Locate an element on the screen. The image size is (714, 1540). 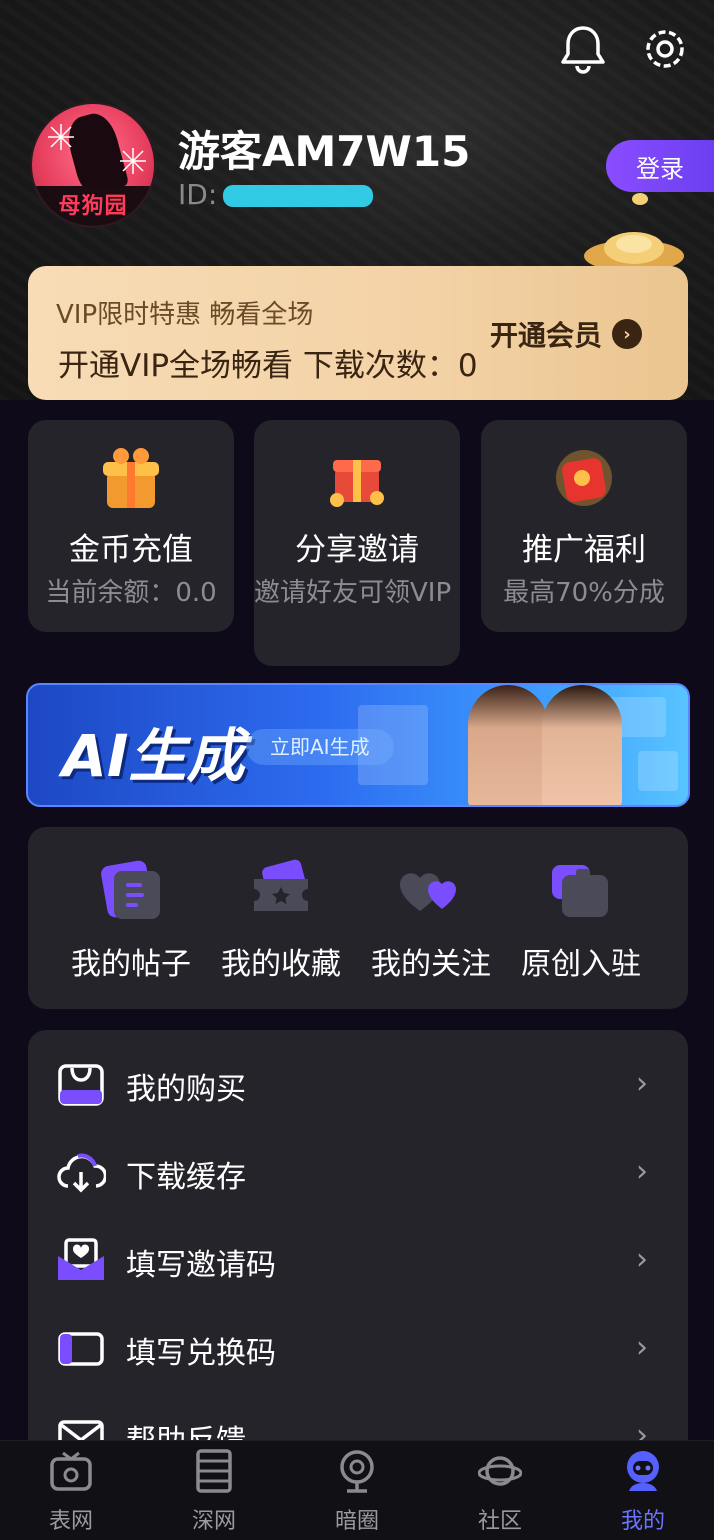
menu-item-redeem-code: 填写兑换码 › is located at coordinates (358, 1348).